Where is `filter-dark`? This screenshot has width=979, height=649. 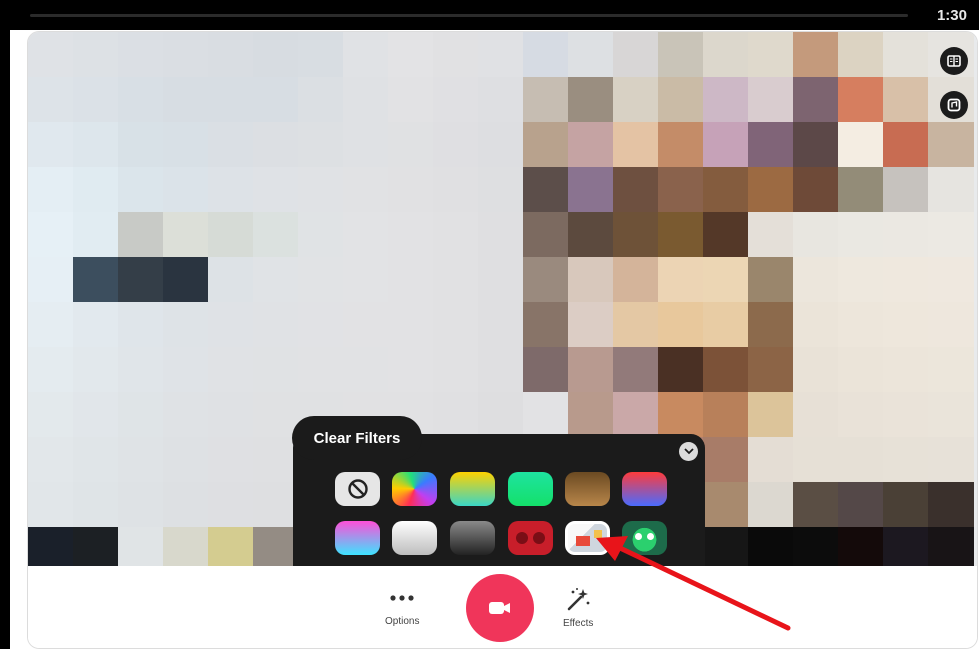
filter-dark is located at coordinates (472, 538).